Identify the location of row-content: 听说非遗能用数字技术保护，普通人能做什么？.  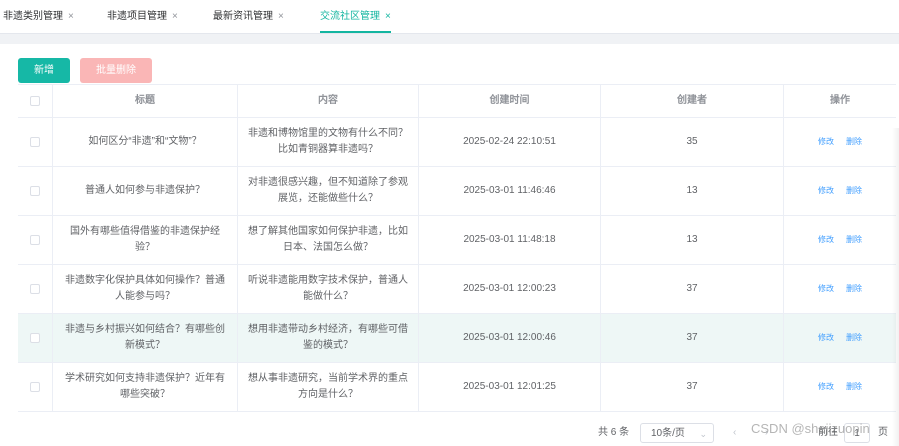
(328, 289).